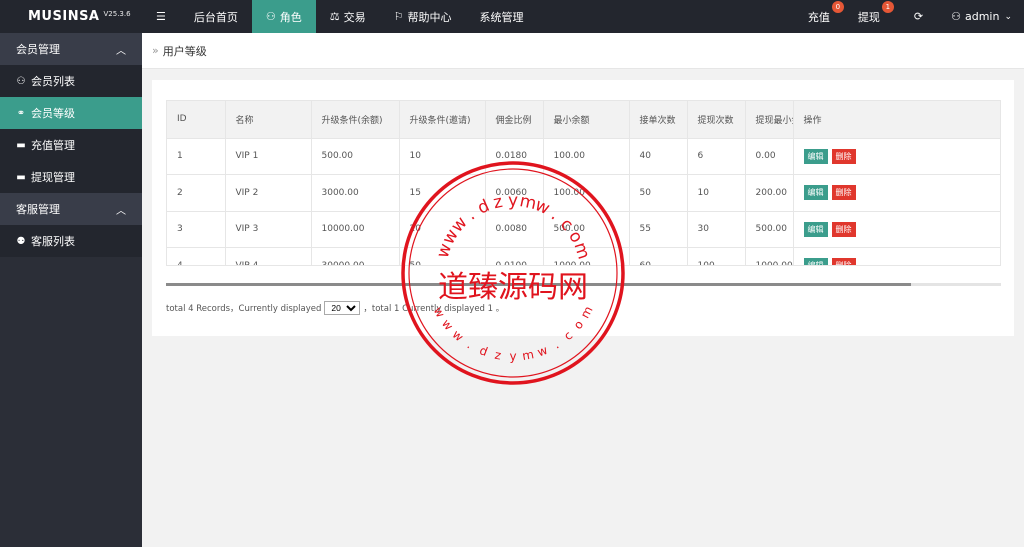 The height and width of the screenshot is (547, 1024). Describe the element at coordinates (887, 7) in the screenshot. I see `withdraw-badge: 1` at that location.